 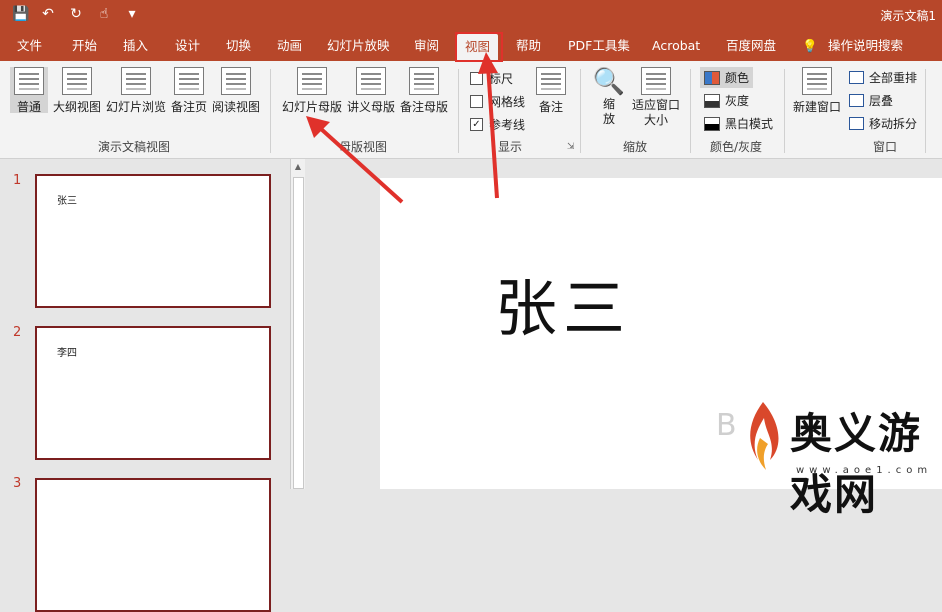 I want to click on tab-help: 帮助, so click(x=528, y=47).